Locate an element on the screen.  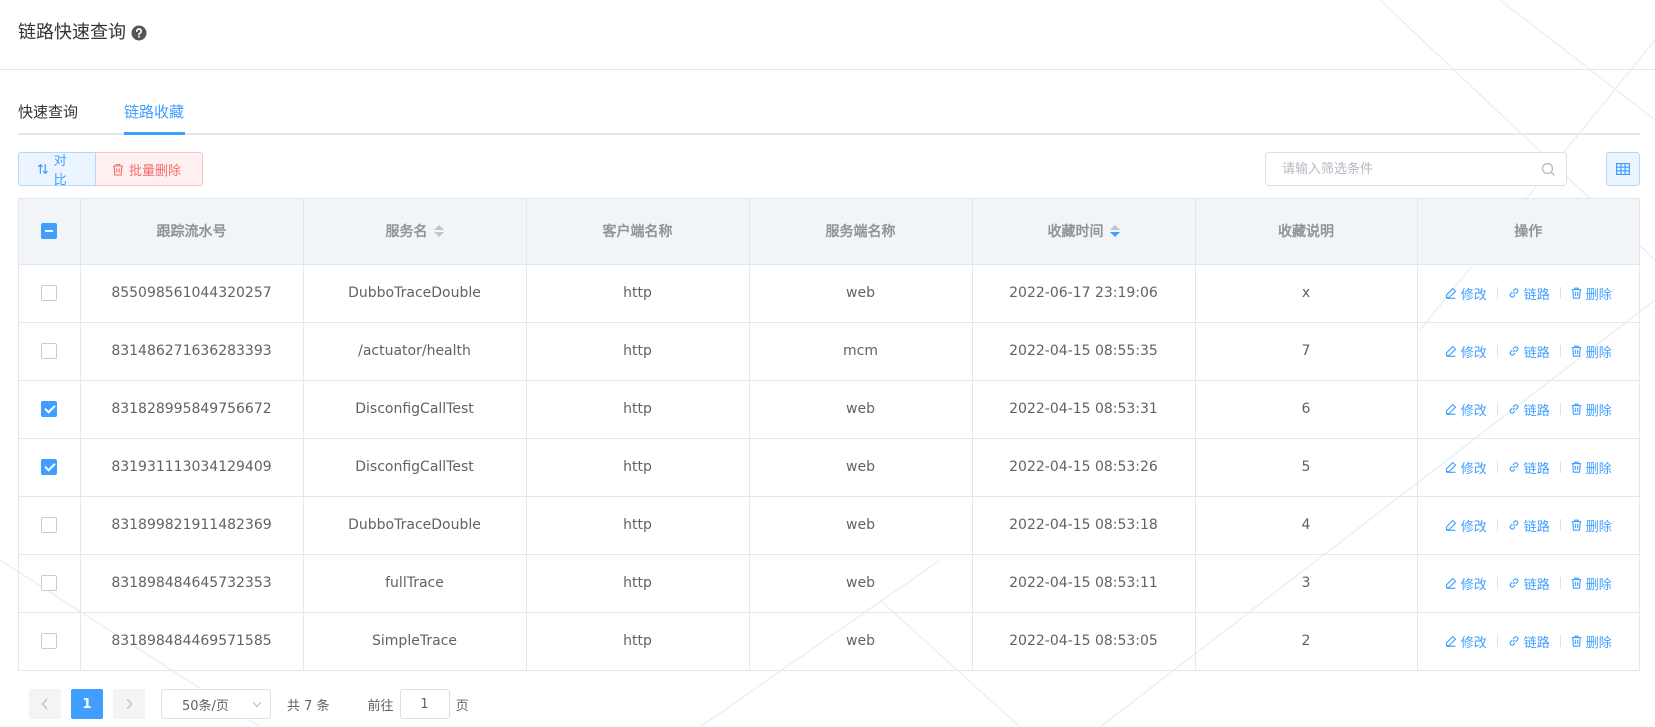
tab-quick-query: 快速查询 is located at coordinates (48, 112).